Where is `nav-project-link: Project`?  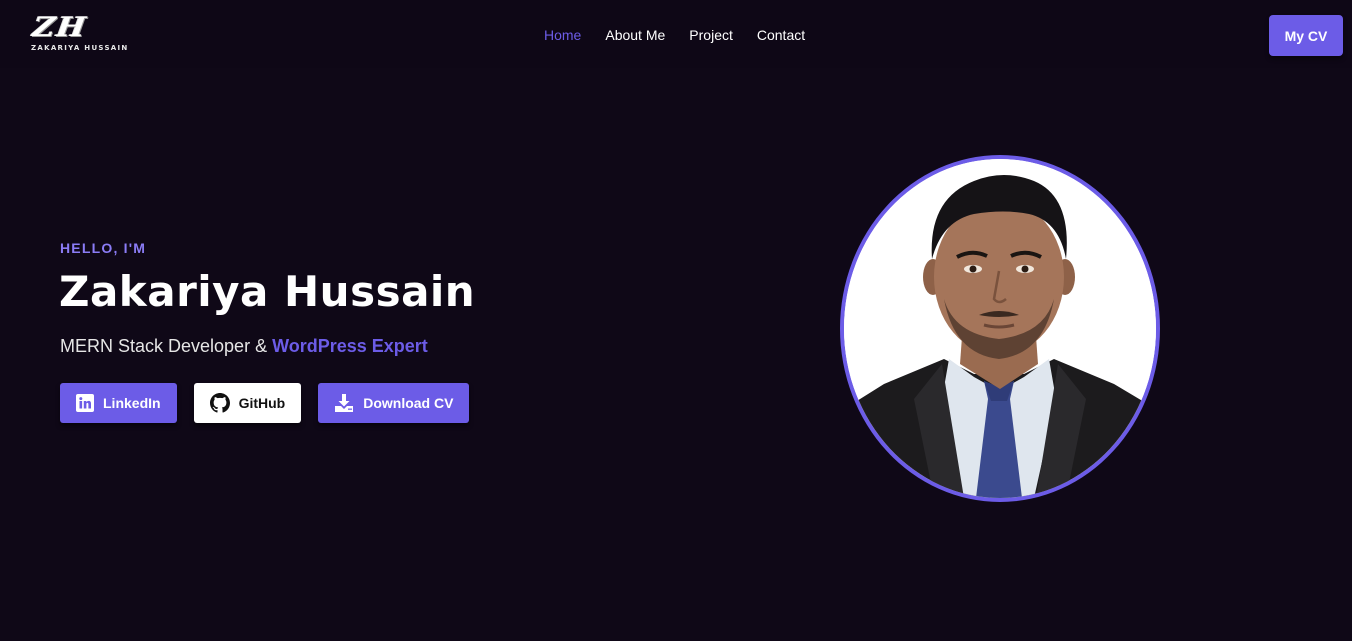 nav-project-link: Project is located at coordinates (711, 35).